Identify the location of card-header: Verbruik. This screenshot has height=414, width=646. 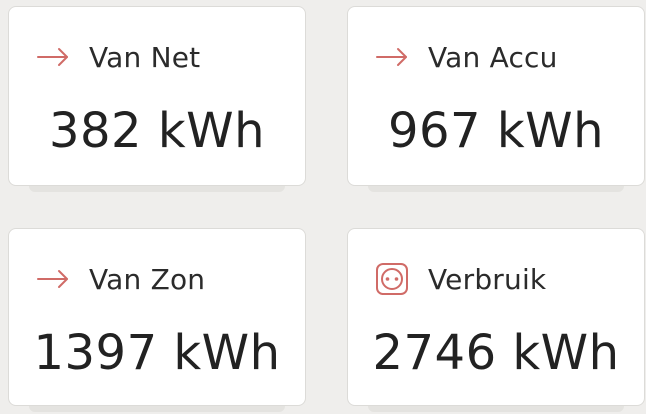
(460, 279).